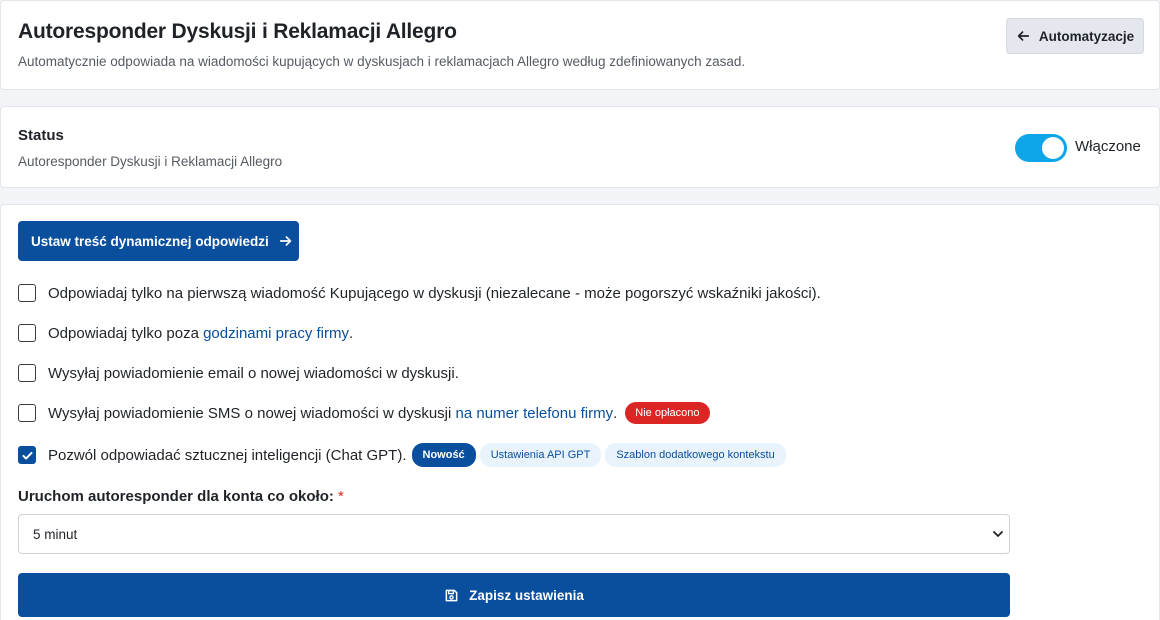  I want to click on set-dynamic-reply-button: Ustaw treść dynamicznej odpowiedzi, so click(158, 241).